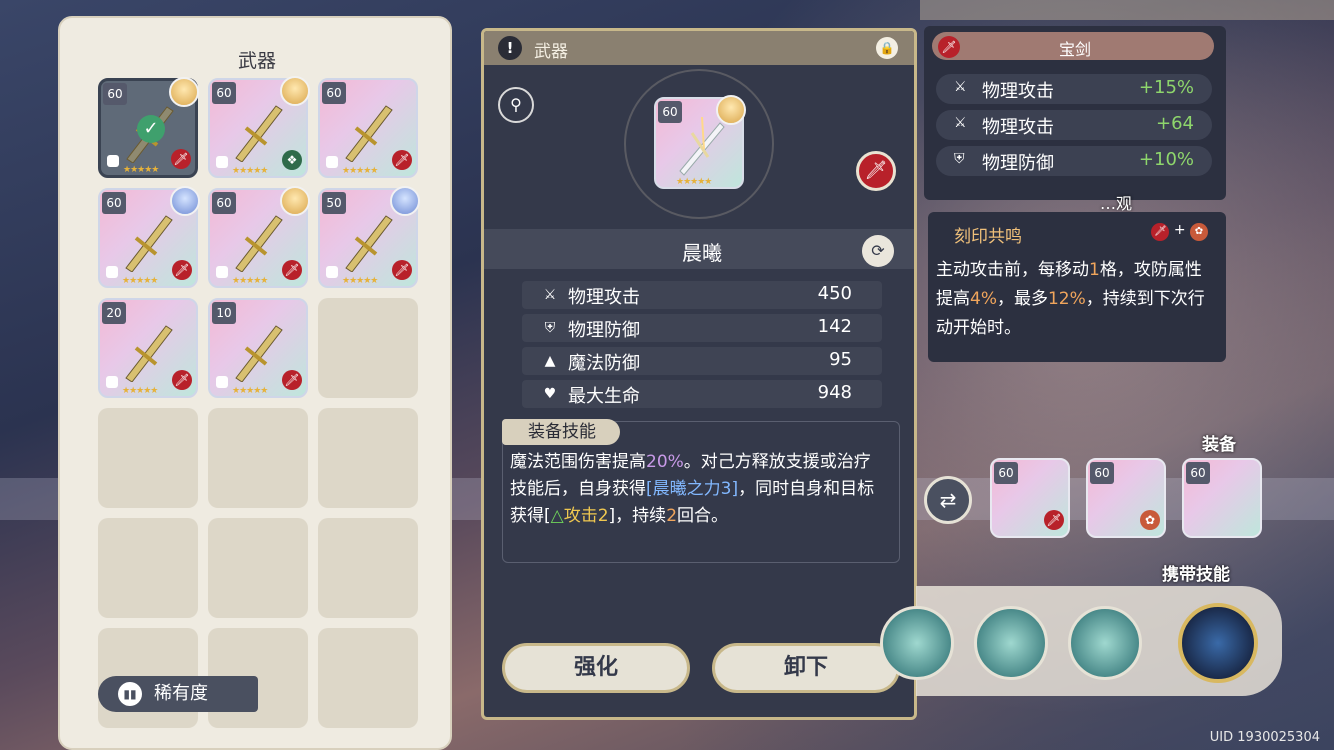 This screenshot has height=750, width=1334. Describe the element at coordinates (1127, 10) in the screenshot. I see `top-decoration` at that location.